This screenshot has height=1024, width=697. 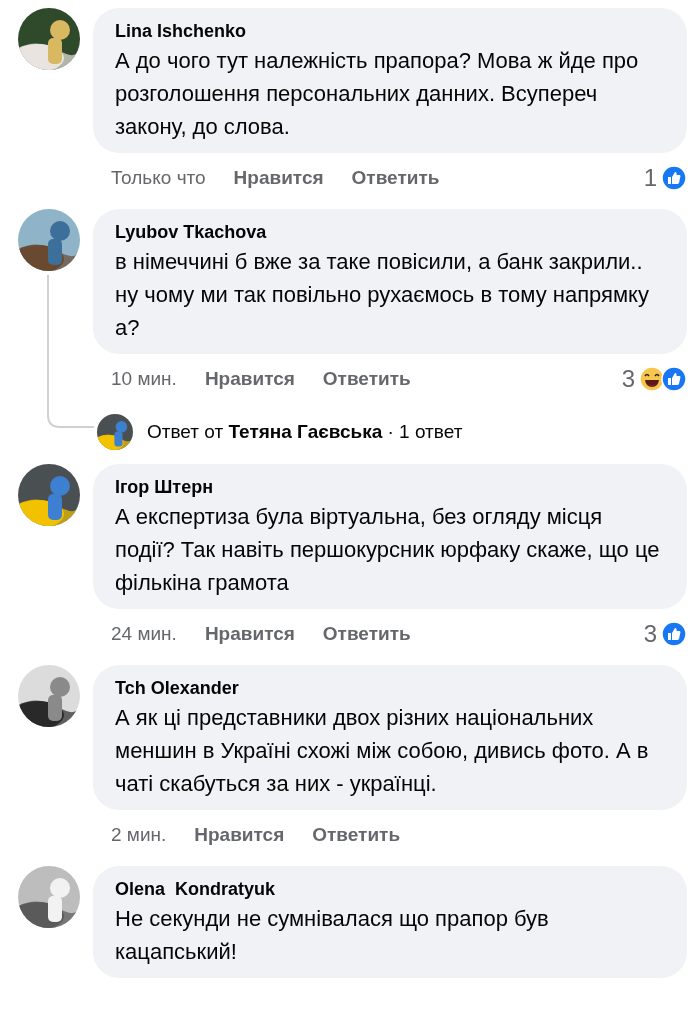 What do you see at coordinates (139, 835) in the screenshot?
I see `timestamp: 2 мин.` at bounding box center [139, 835].